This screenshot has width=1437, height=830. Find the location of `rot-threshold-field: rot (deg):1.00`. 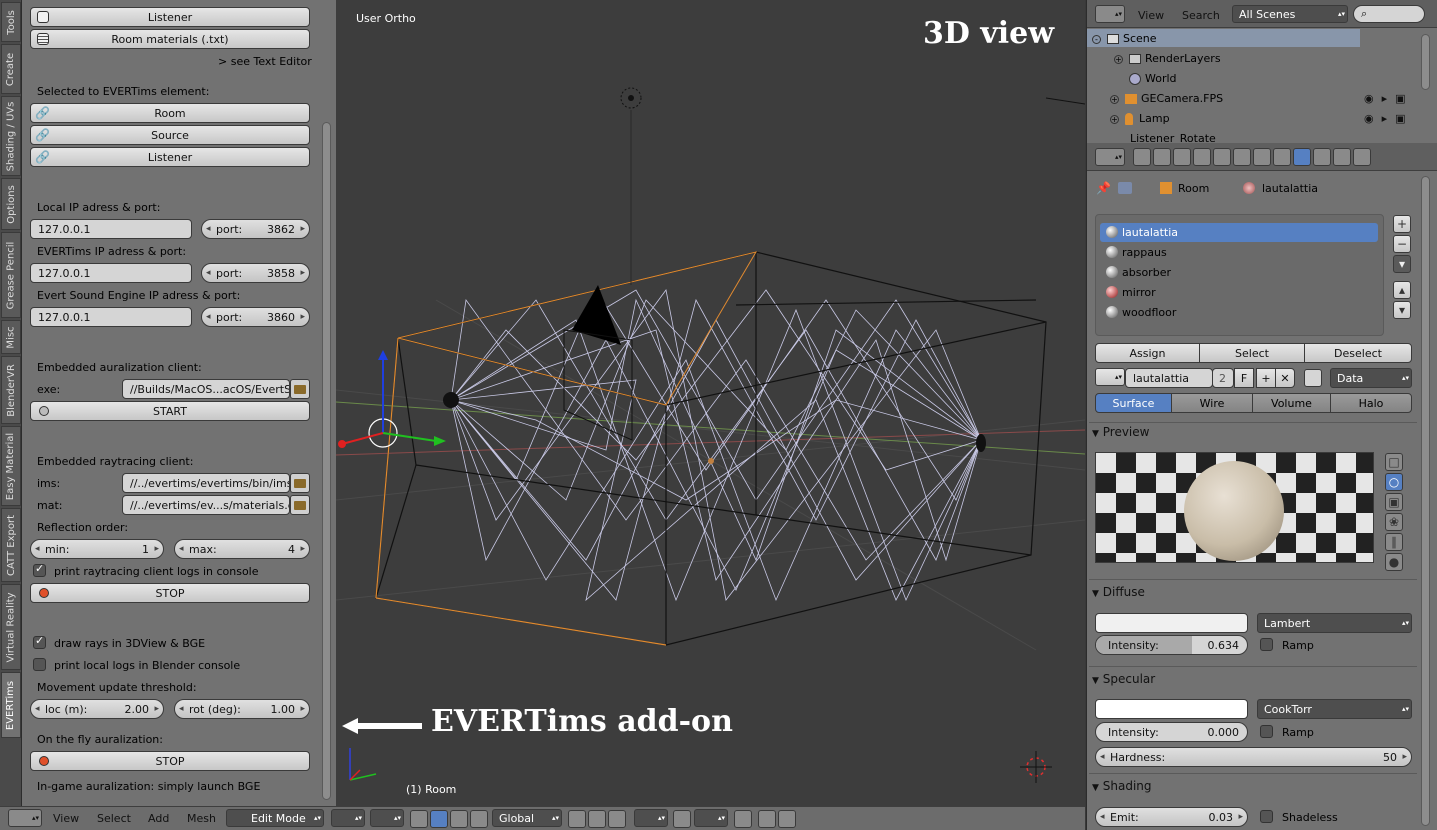

rot-threshold-field: rot (deg):1.00 is located at coordinates (242, 709).